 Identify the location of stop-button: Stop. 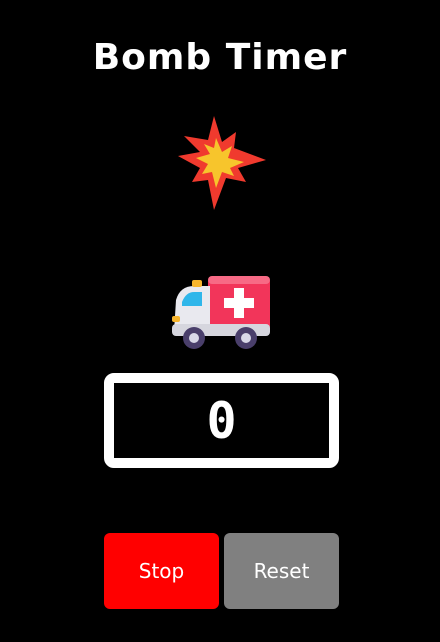
(161, 571).